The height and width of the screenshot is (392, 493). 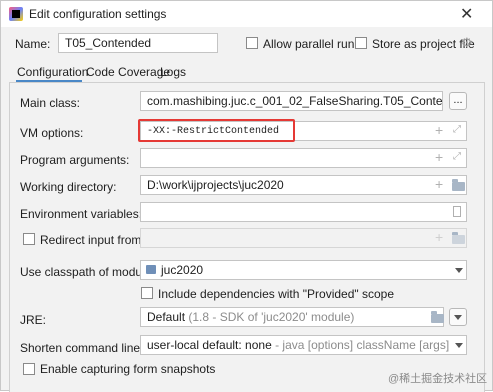 What do you see at coordinates (216, 130) in the screenshot?
I see `vm-options-highlight` at bounding box center [216, 130].